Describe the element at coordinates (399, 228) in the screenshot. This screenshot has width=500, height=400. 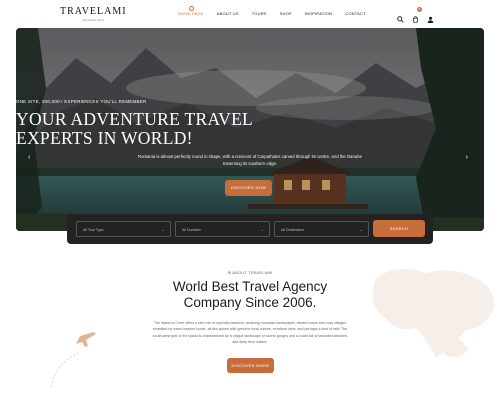
I see `search-button: SEARCH` at that location.